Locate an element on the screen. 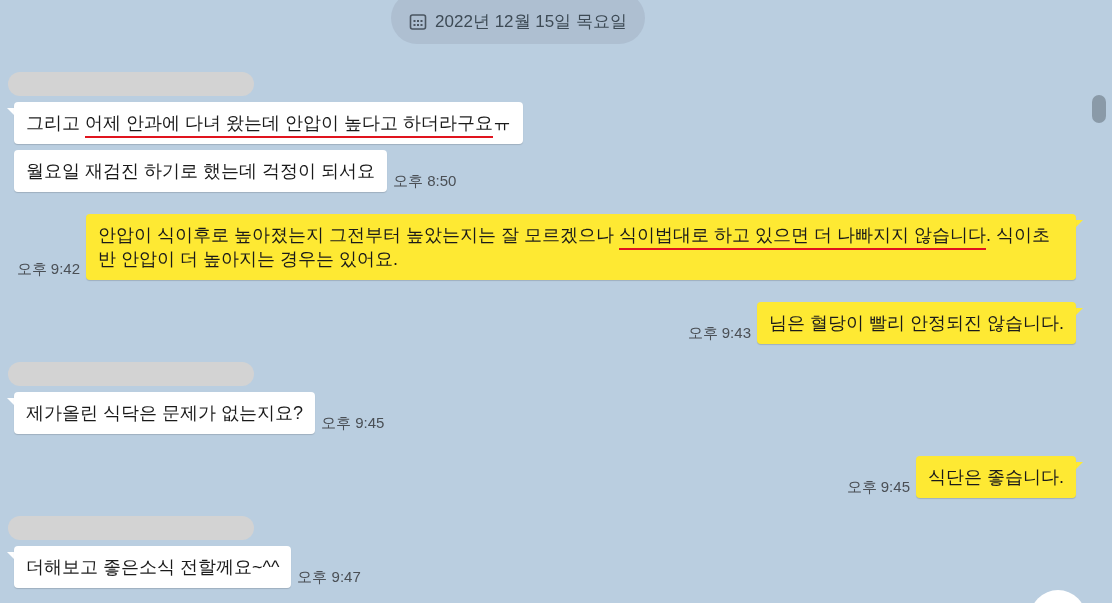 The image size is (1112, 603). message-time: 오후 9:43 is located at coordinates (719, 332).